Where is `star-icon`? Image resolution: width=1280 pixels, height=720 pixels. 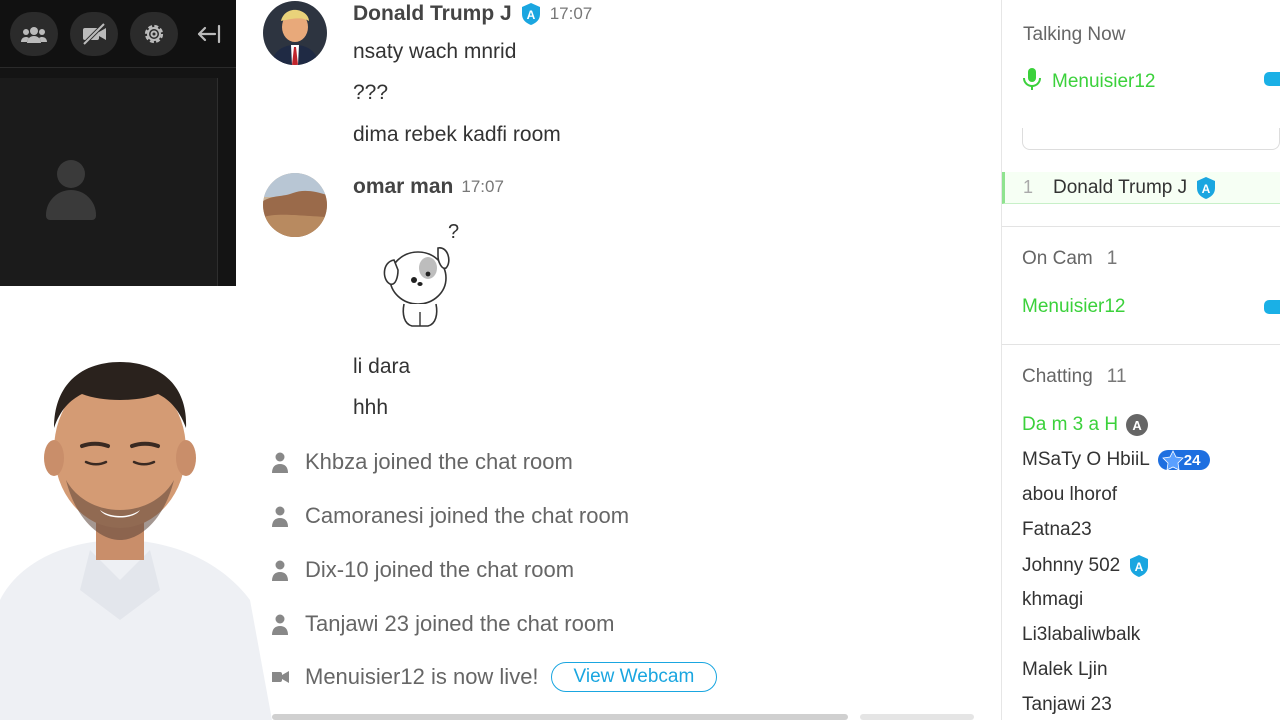
star-icon is located at coordinates (1172, 460).